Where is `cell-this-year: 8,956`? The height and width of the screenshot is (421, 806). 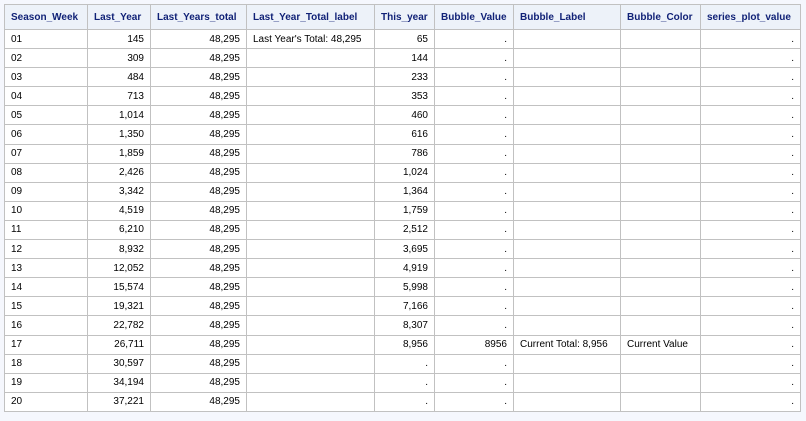 cell-this-year: 8,956 is located at coordinates (404, 344).